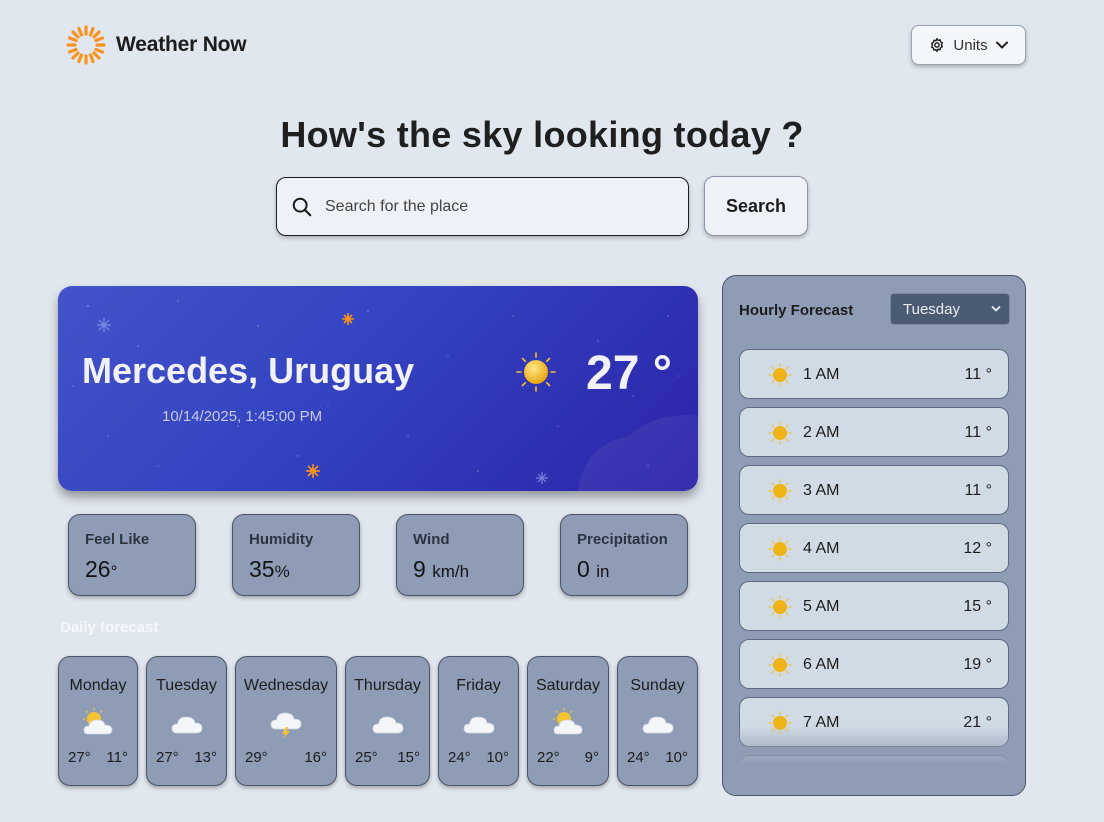 This screenshot has height=822, width=1104. What do you see at coordinates (205, 757) in the screenshot?
I see `day-low: 13°` at bounding box center [205, 757].